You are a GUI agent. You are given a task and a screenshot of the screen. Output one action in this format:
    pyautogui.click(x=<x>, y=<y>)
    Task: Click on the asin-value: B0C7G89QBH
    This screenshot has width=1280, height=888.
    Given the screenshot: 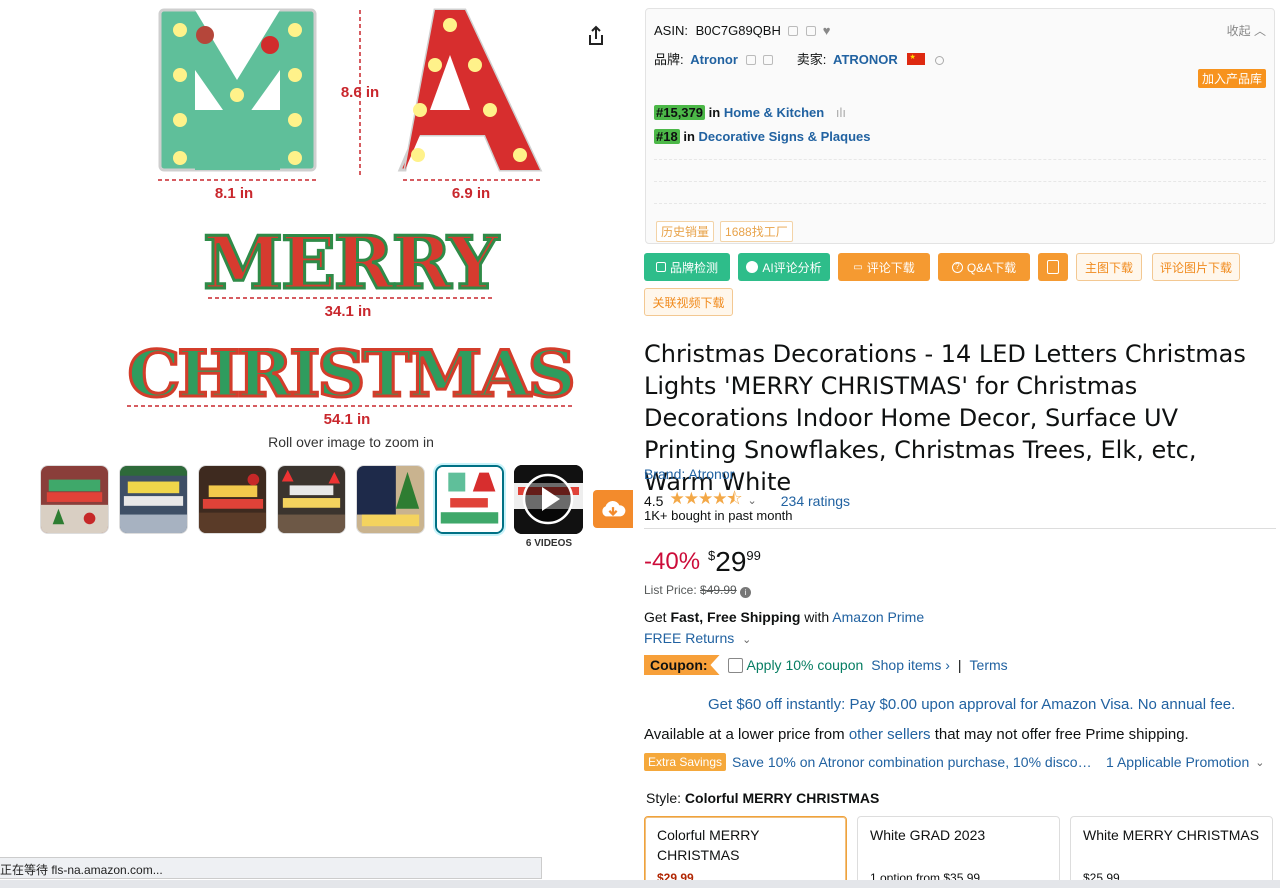 What is the action you would take?
    pyautogui.click(x=738, y=30)
    